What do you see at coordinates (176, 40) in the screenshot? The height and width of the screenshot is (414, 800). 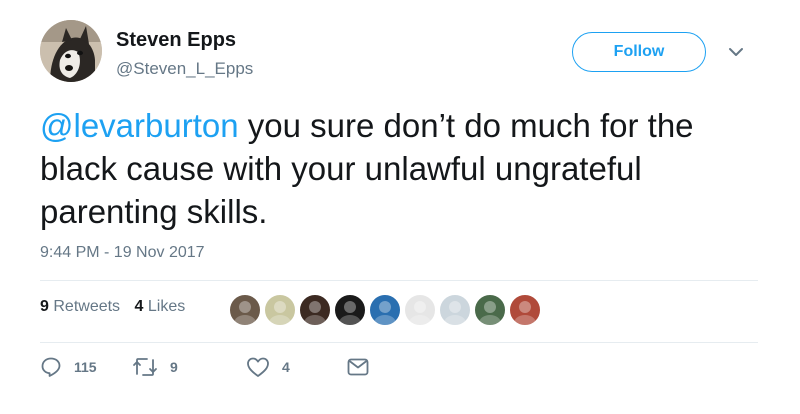 I see `author-display-name: Steven Epps` at bounding box center [176, 40].